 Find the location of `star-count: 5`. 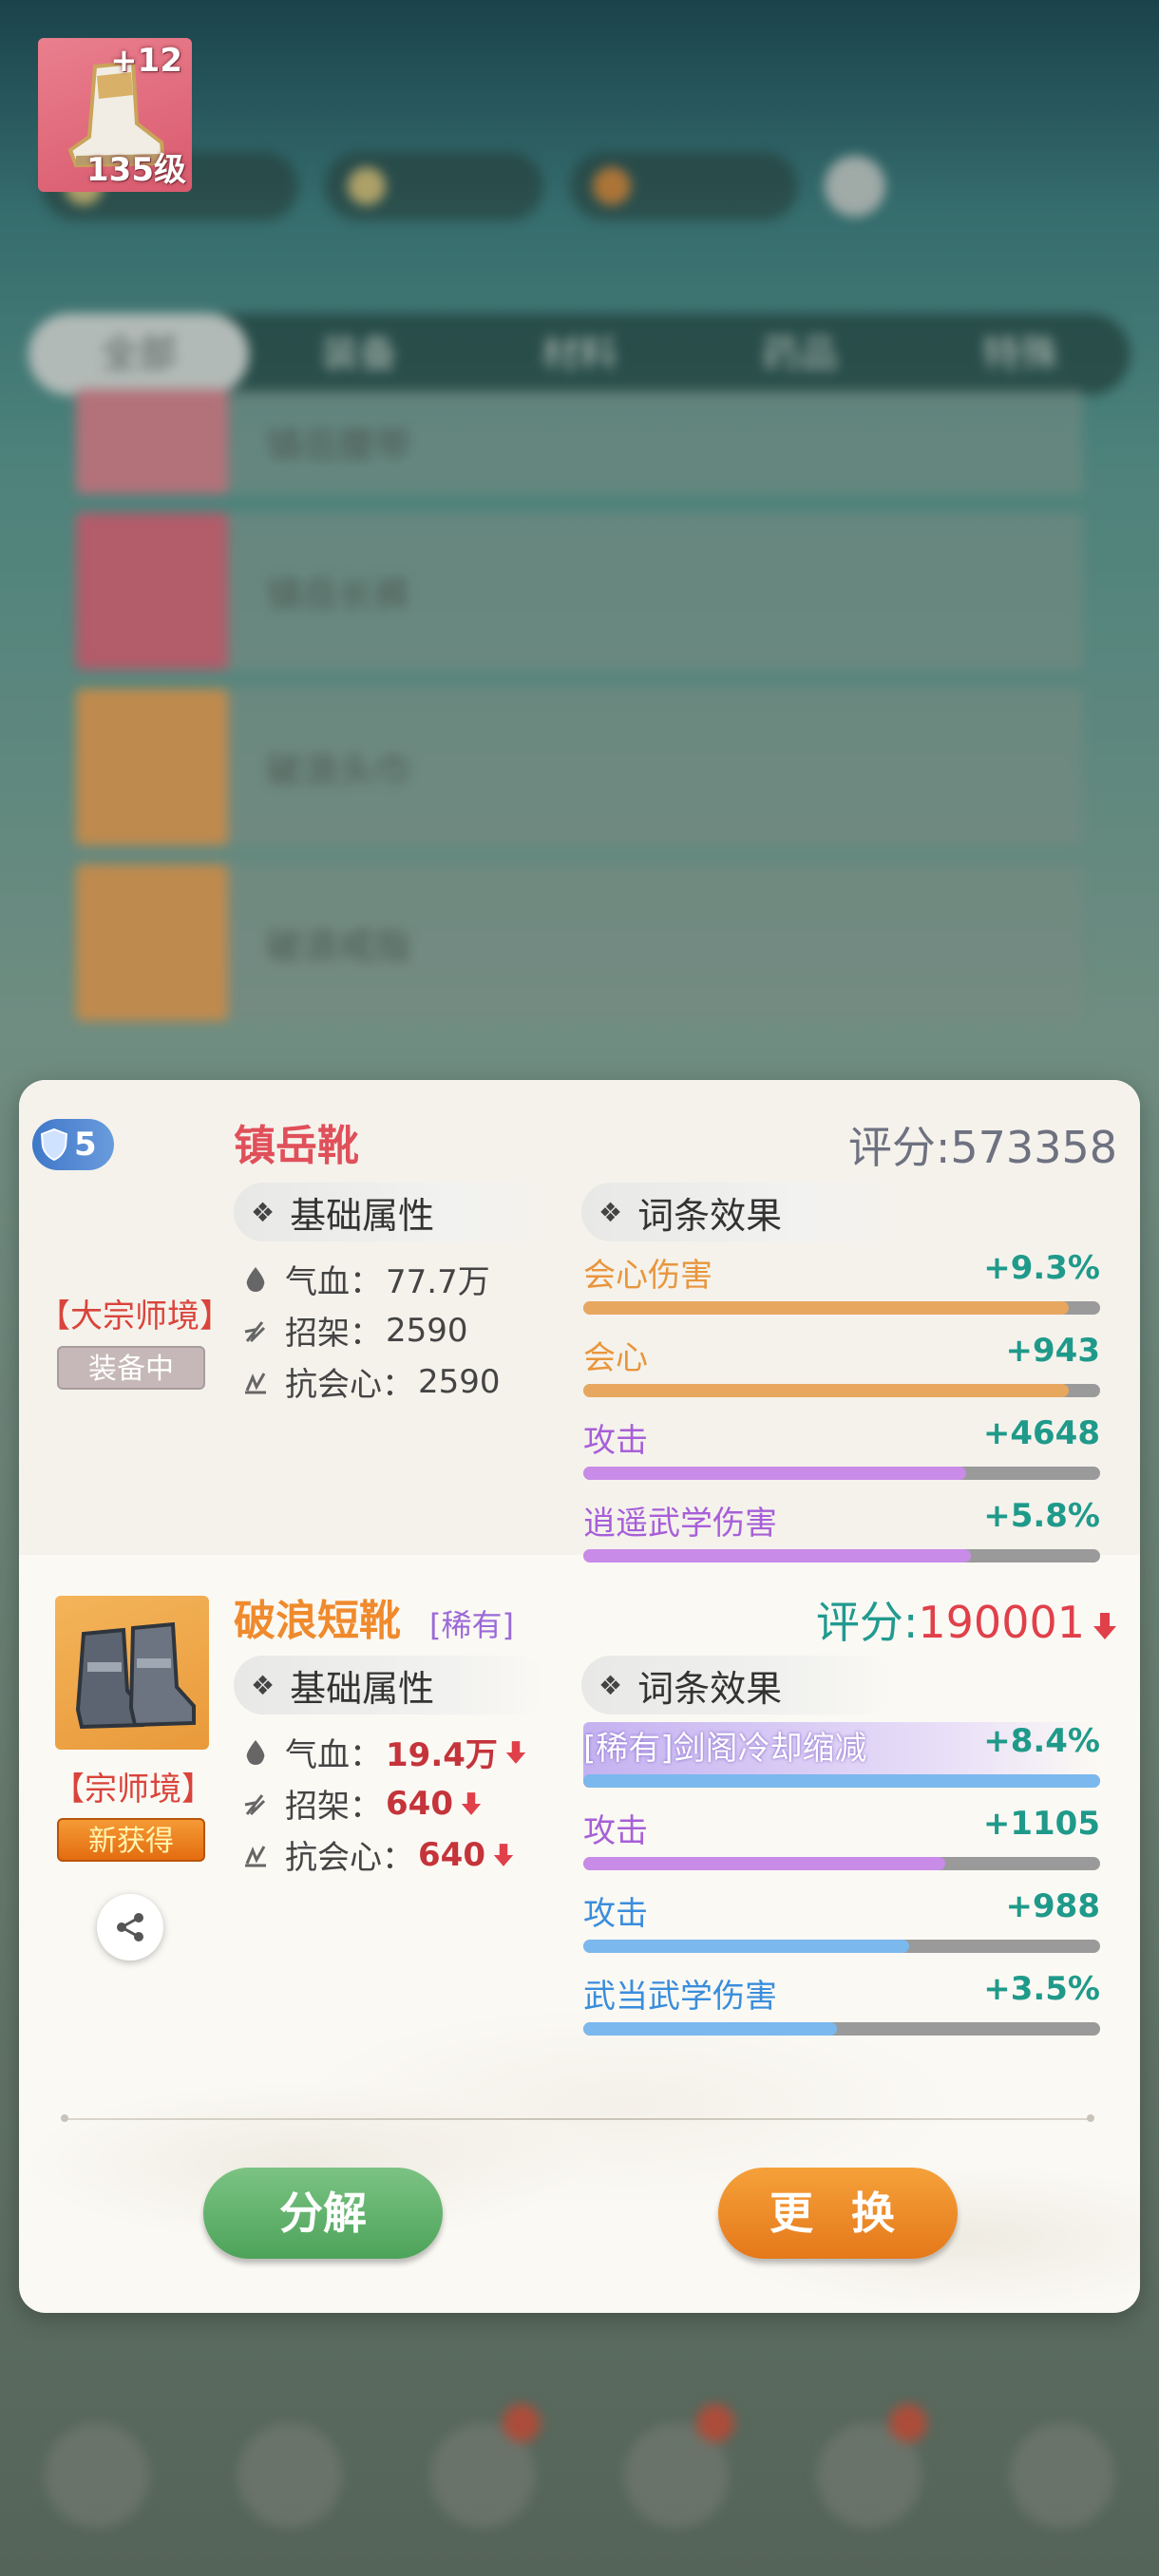

star-count: 5 is located at coordinates (85, 1145).